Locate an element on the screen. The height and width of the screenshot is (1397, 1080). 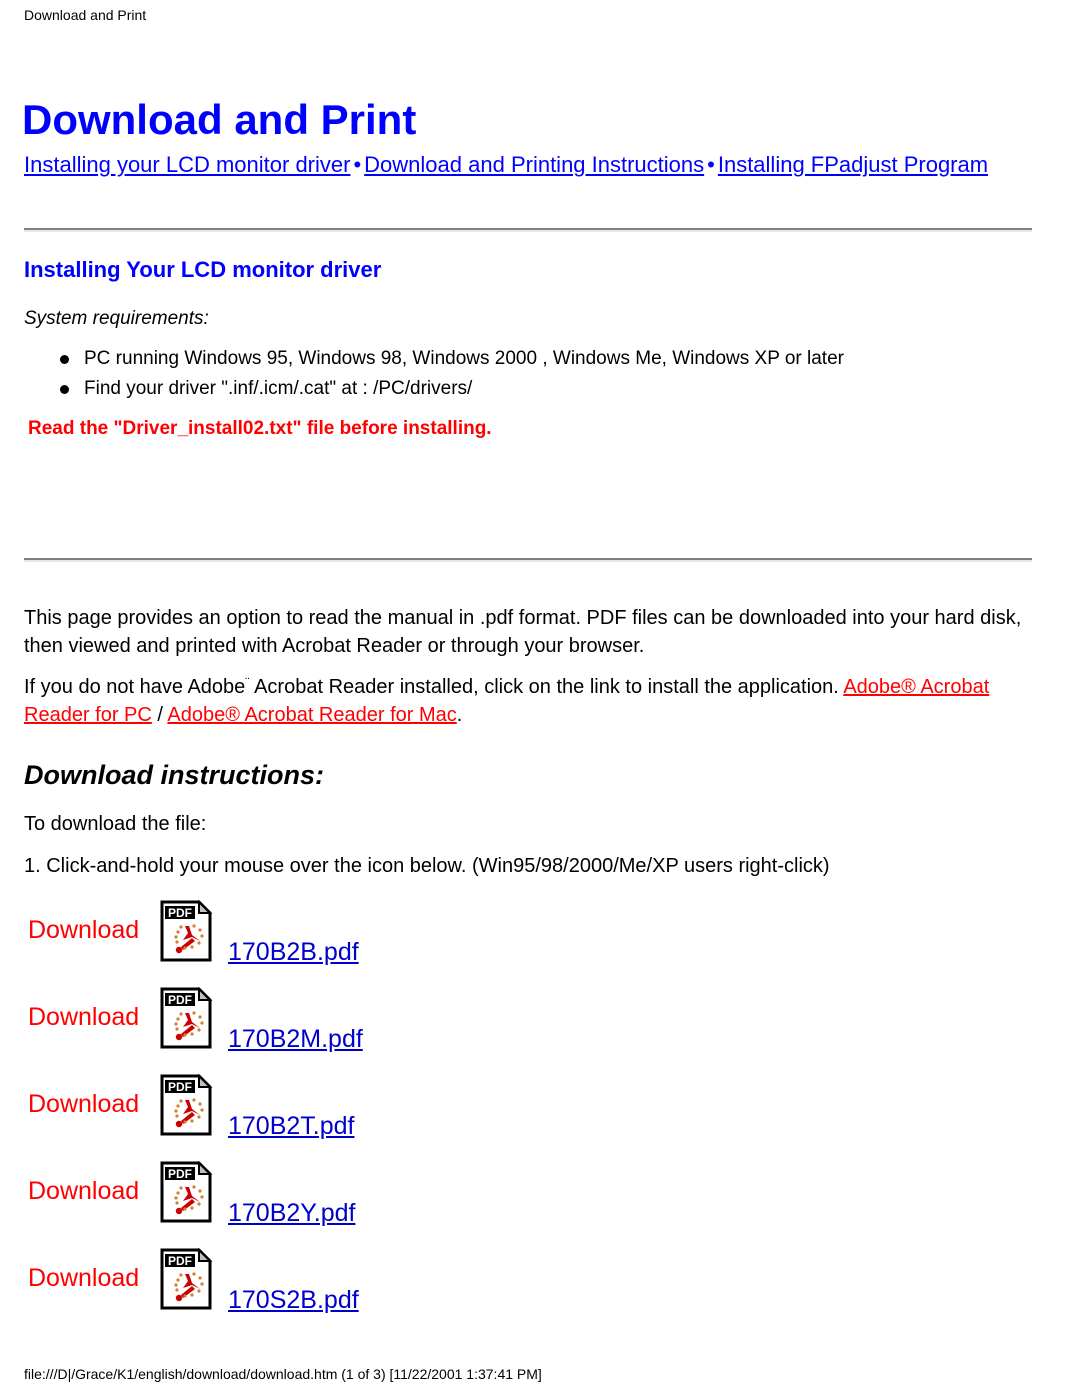
nav-link-download-printing: Download and Printing Instructions is located at coordinates (534, 164).